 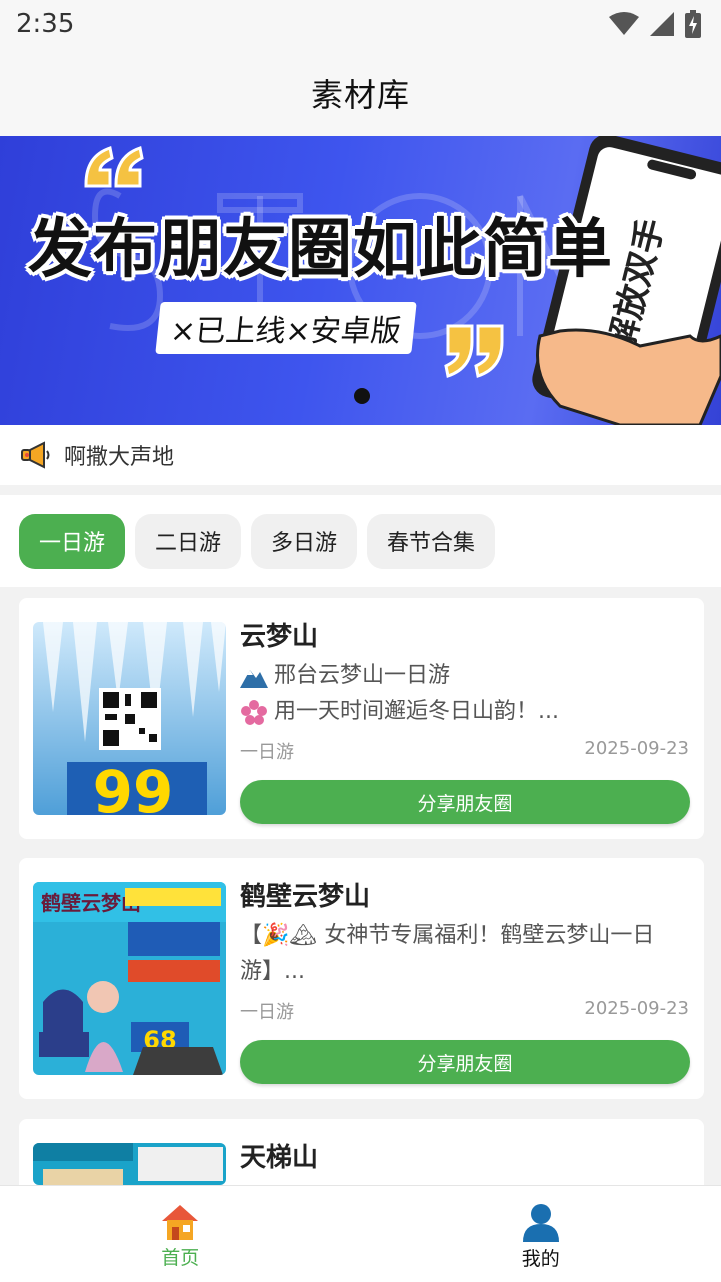 What do you see at coordinates (254, 679) in the screenshot?
I see `mountain-icon` at bounding box center [254, 679].